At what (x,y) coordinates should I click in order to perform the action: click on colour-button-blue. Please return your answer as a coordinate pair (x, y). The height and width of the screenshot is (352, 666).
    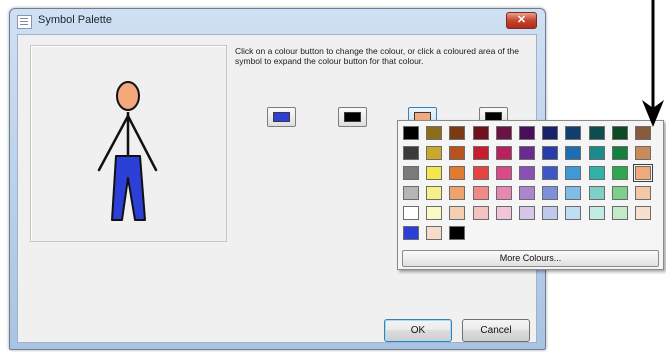
    Looking at the image, I should click on (281, 117).